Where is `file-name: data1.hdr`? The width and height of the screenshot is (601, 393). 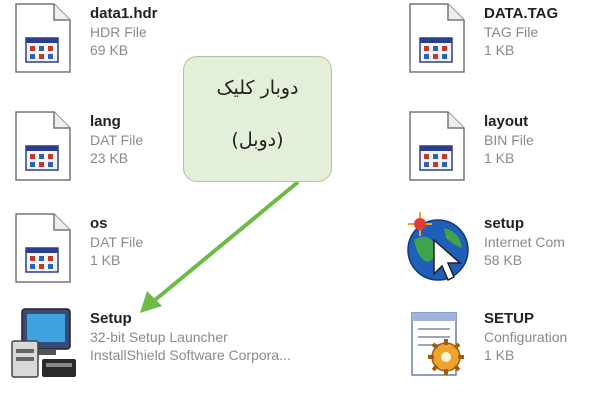
file-name: data1.hdr is located at coordinates (124, 13).